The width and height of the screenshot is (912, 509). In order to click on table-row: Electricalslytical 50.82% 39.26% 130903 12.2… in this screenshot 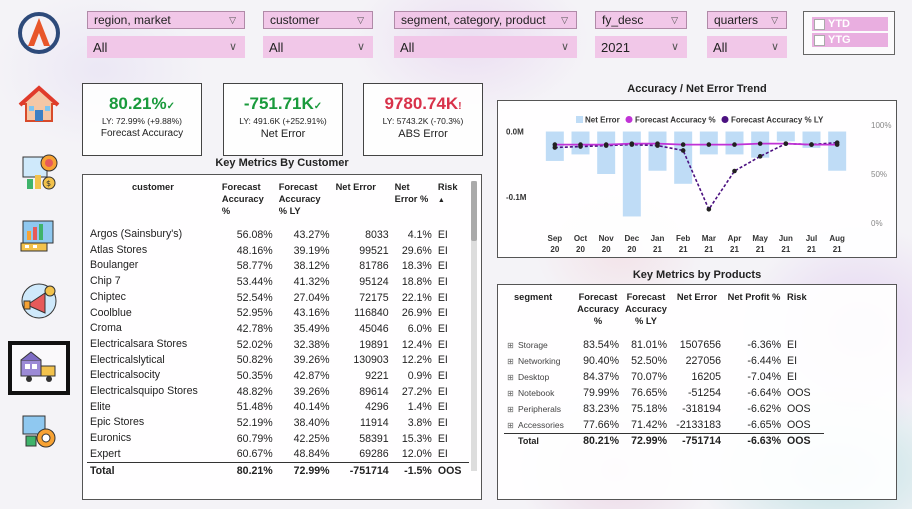, I will do `click(278, 361)`.